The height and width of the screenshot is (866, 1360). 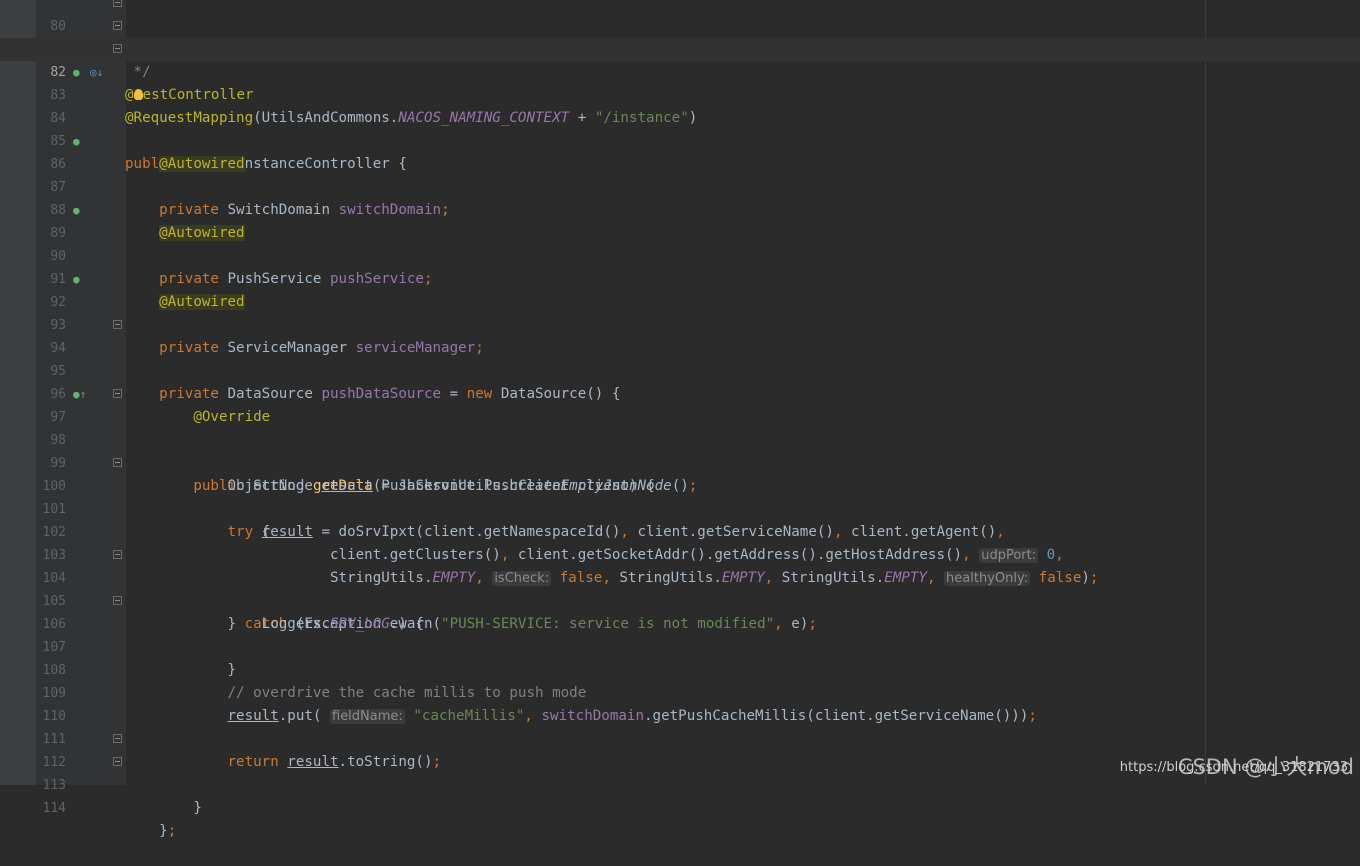 I want to click on code-line: 84, so click(x=680, y=105).